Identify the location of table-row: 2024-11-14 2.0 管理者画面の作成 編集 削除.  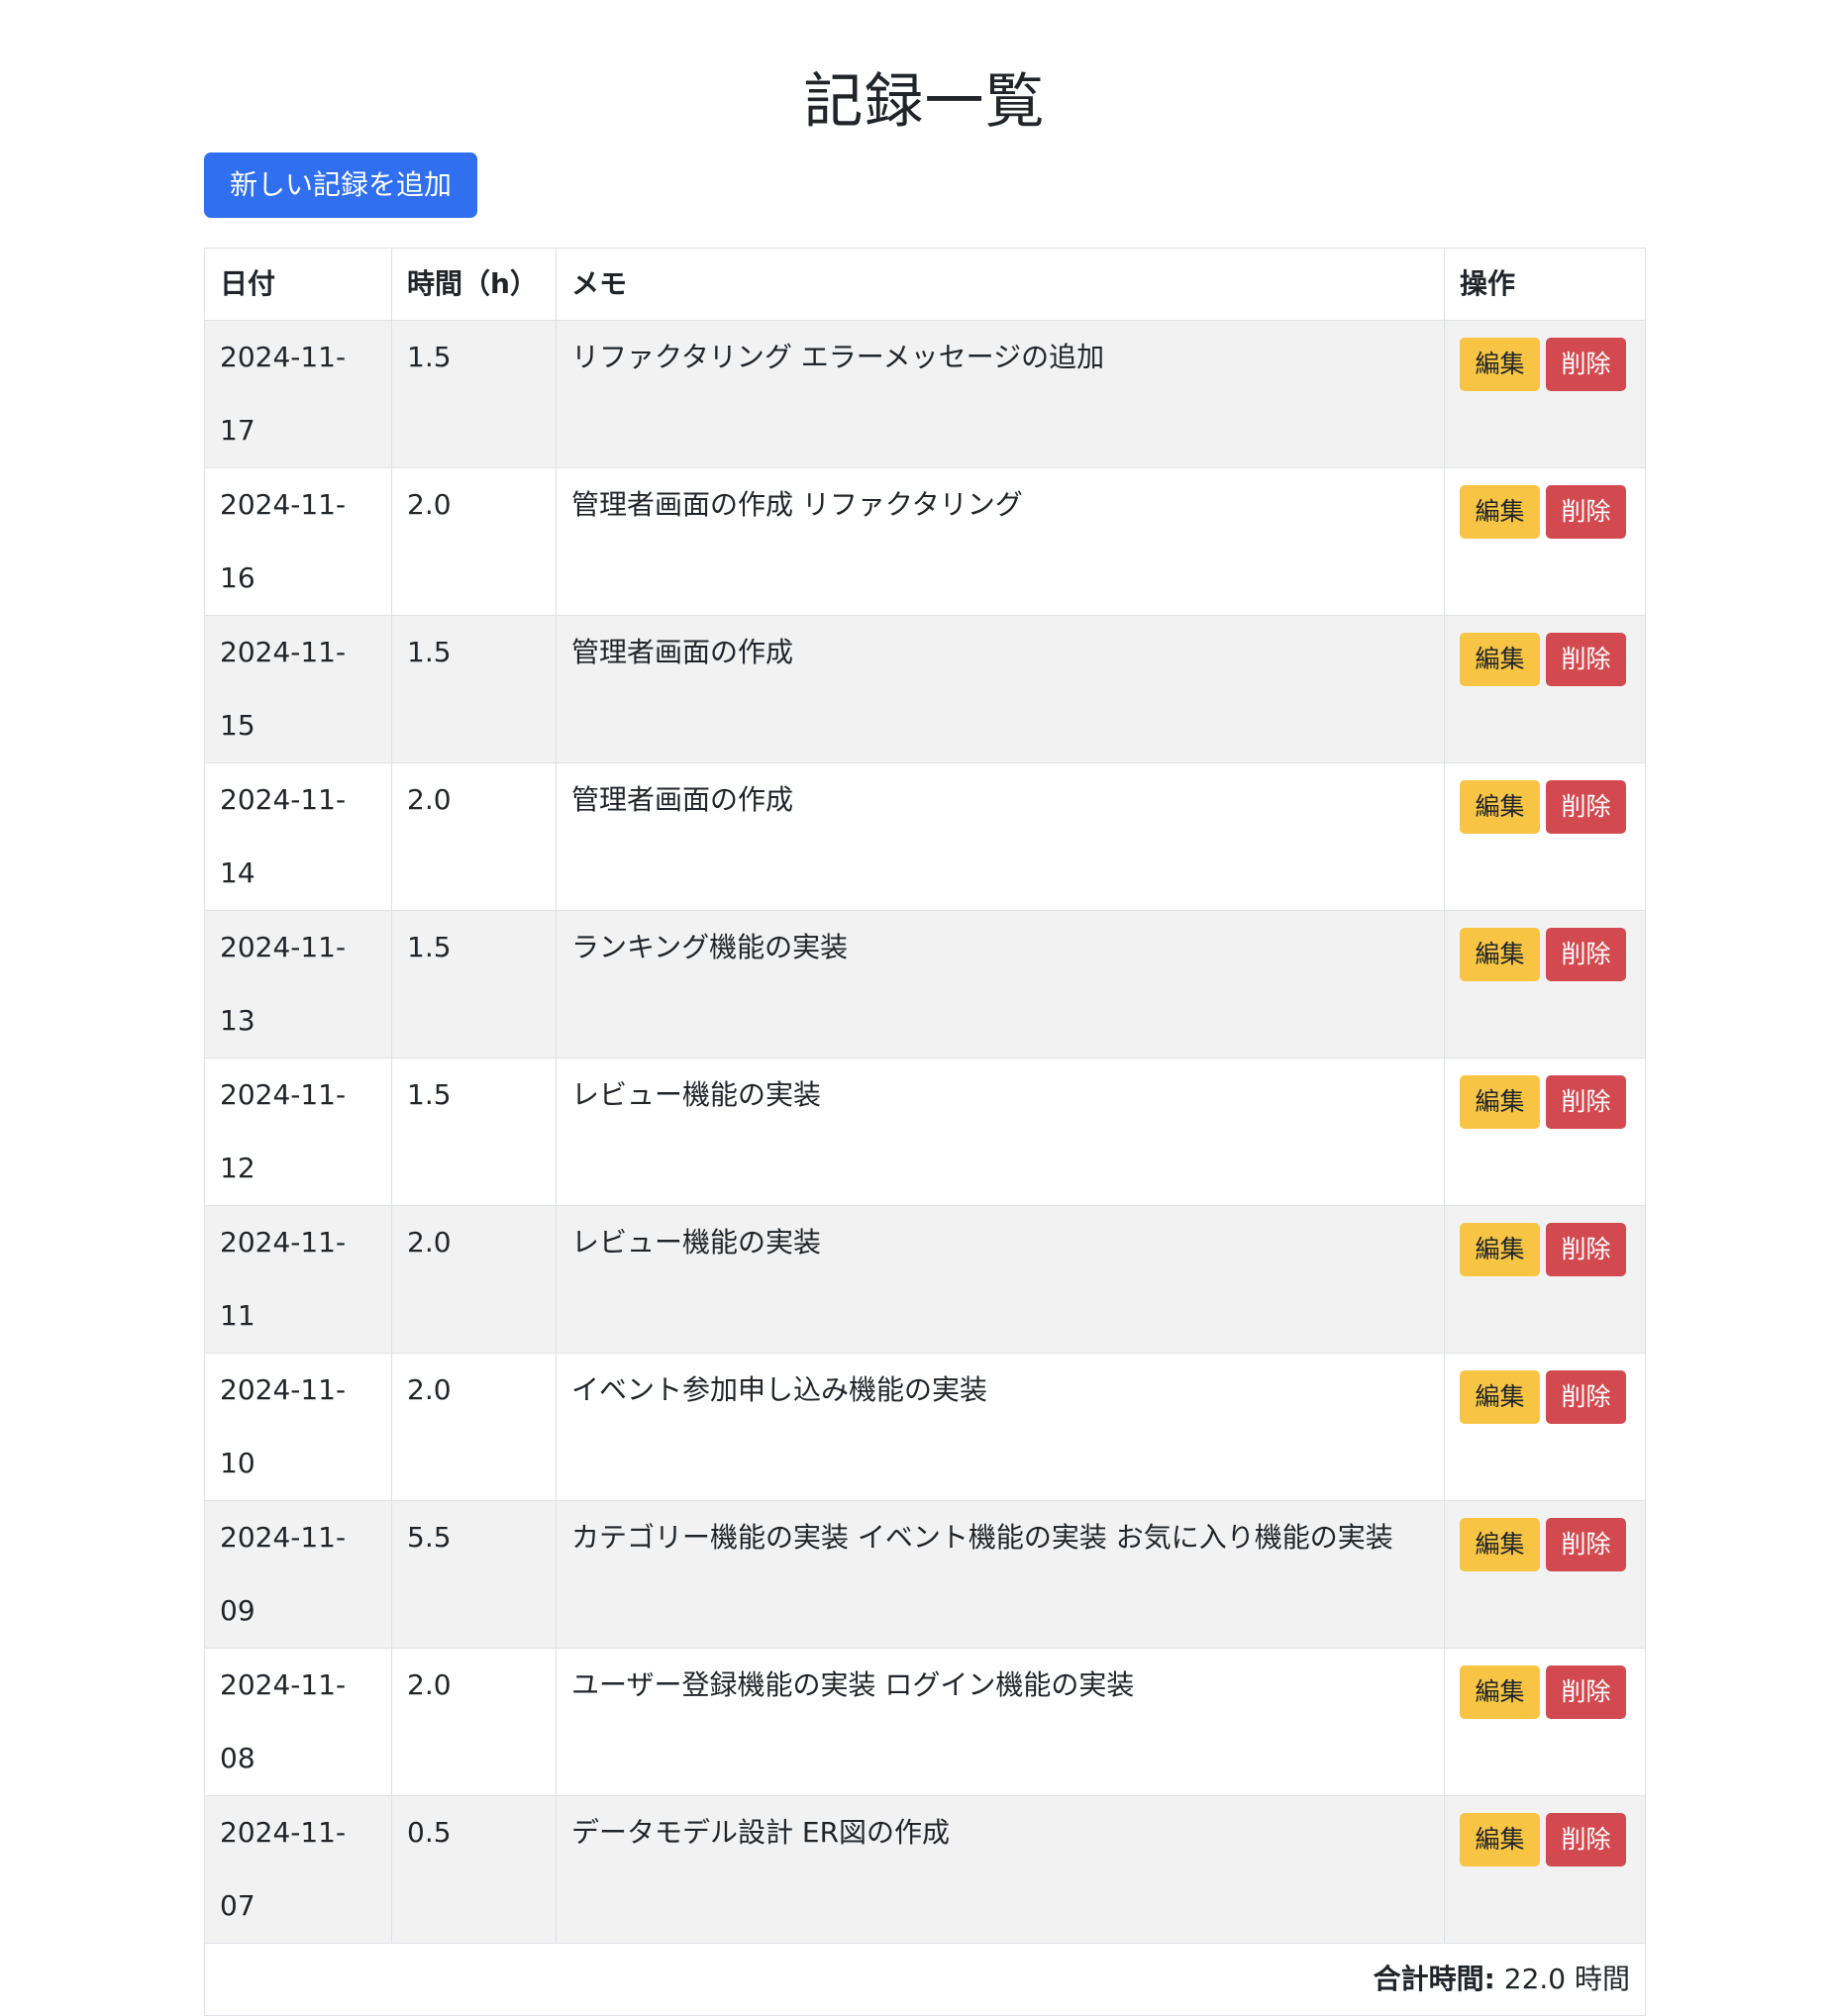
(925, 836).